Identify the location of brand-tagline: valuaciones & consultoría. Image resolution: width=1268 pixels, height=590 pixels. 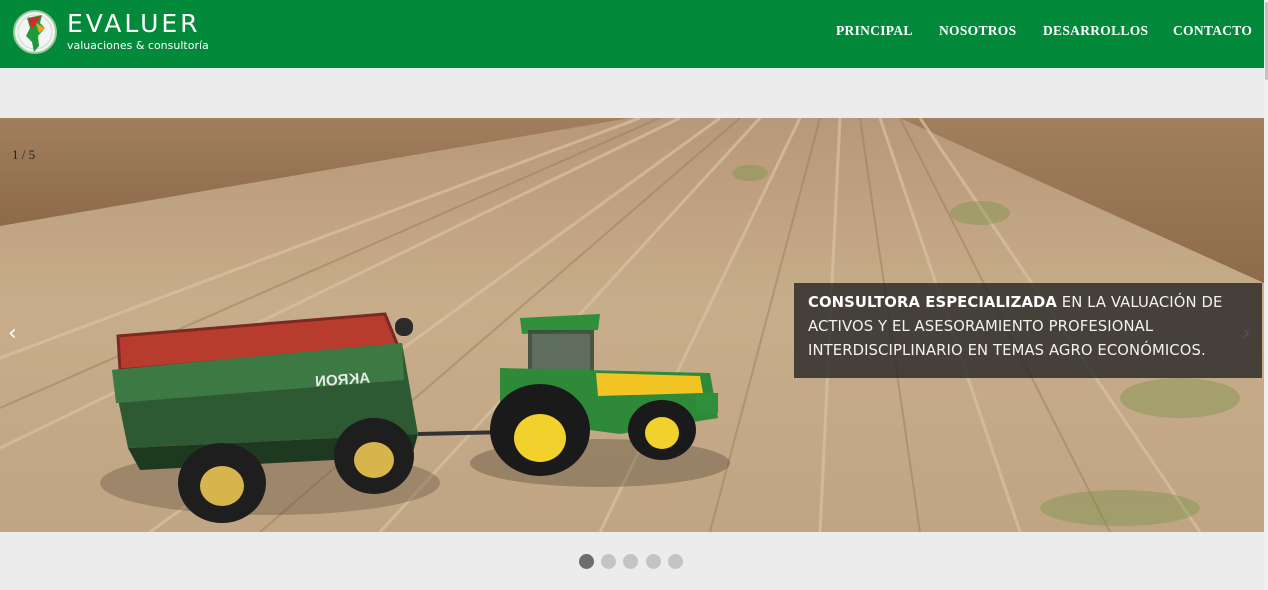
(138, 45).